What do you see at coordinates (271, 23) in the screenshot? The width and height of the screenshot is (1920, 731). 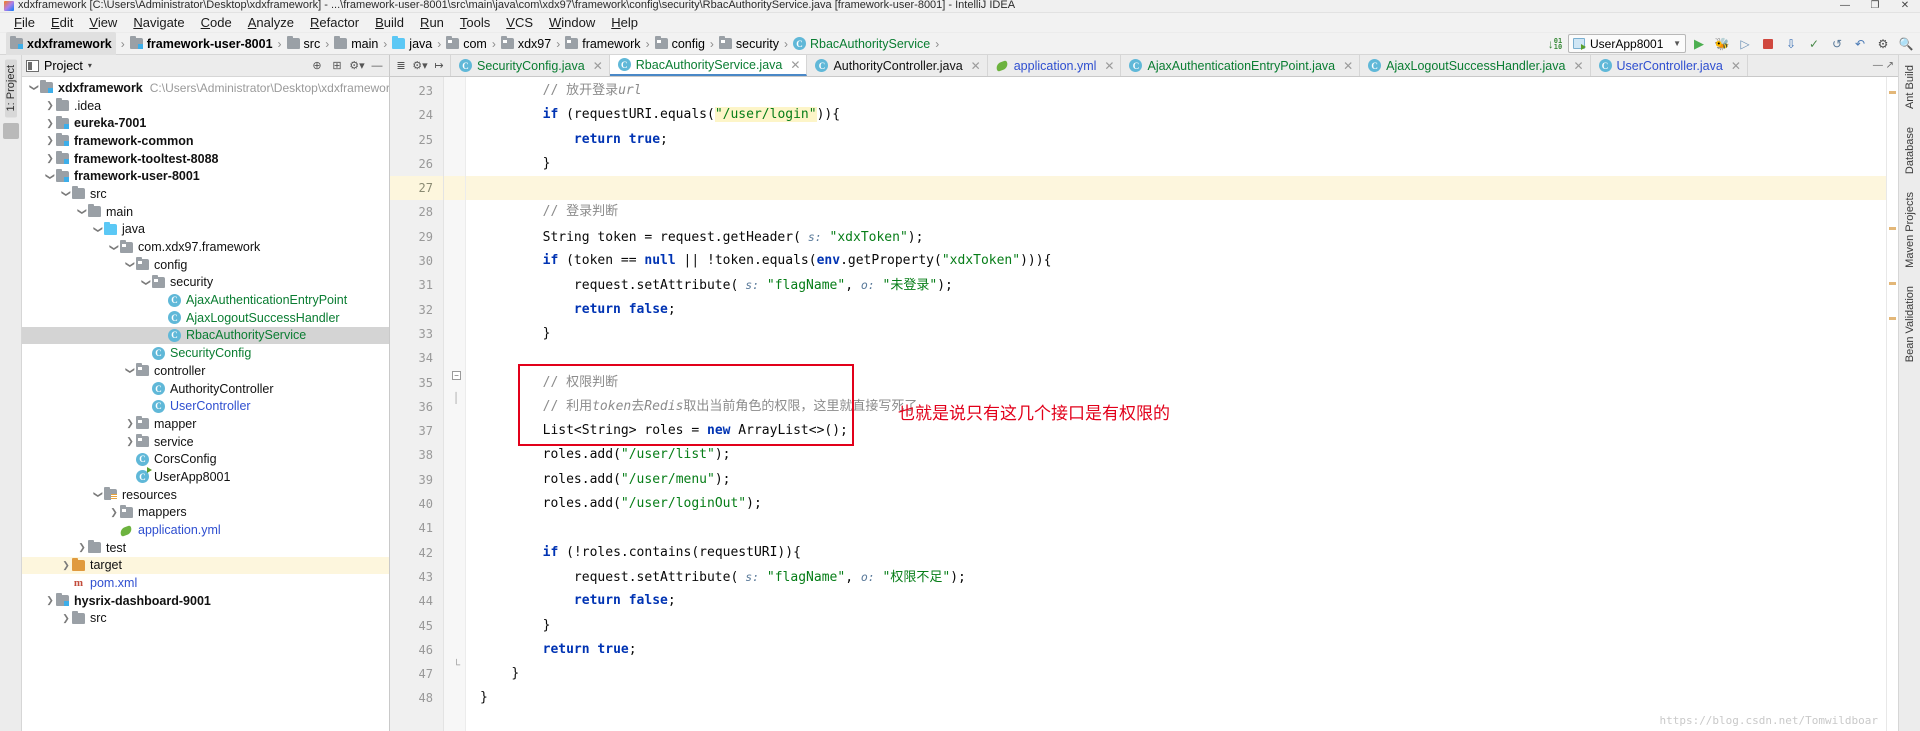 I see `menu-item-analyze: Analyze` at bounding box center [271, 23].